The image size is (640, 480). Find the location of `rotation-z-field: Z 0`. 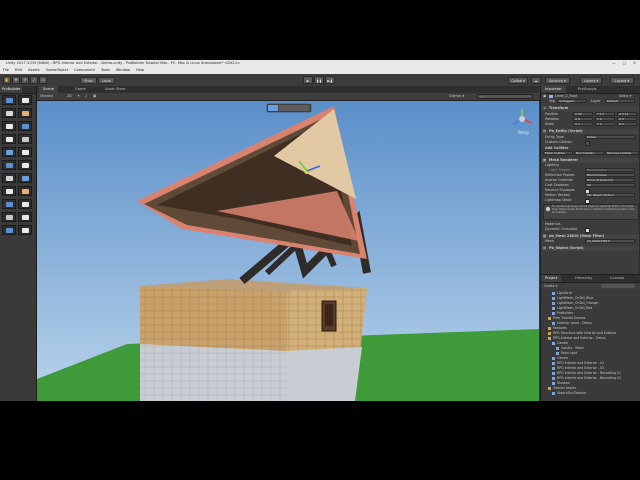

rotation-z-field: Z 0 is located at coordinates (627, 119).